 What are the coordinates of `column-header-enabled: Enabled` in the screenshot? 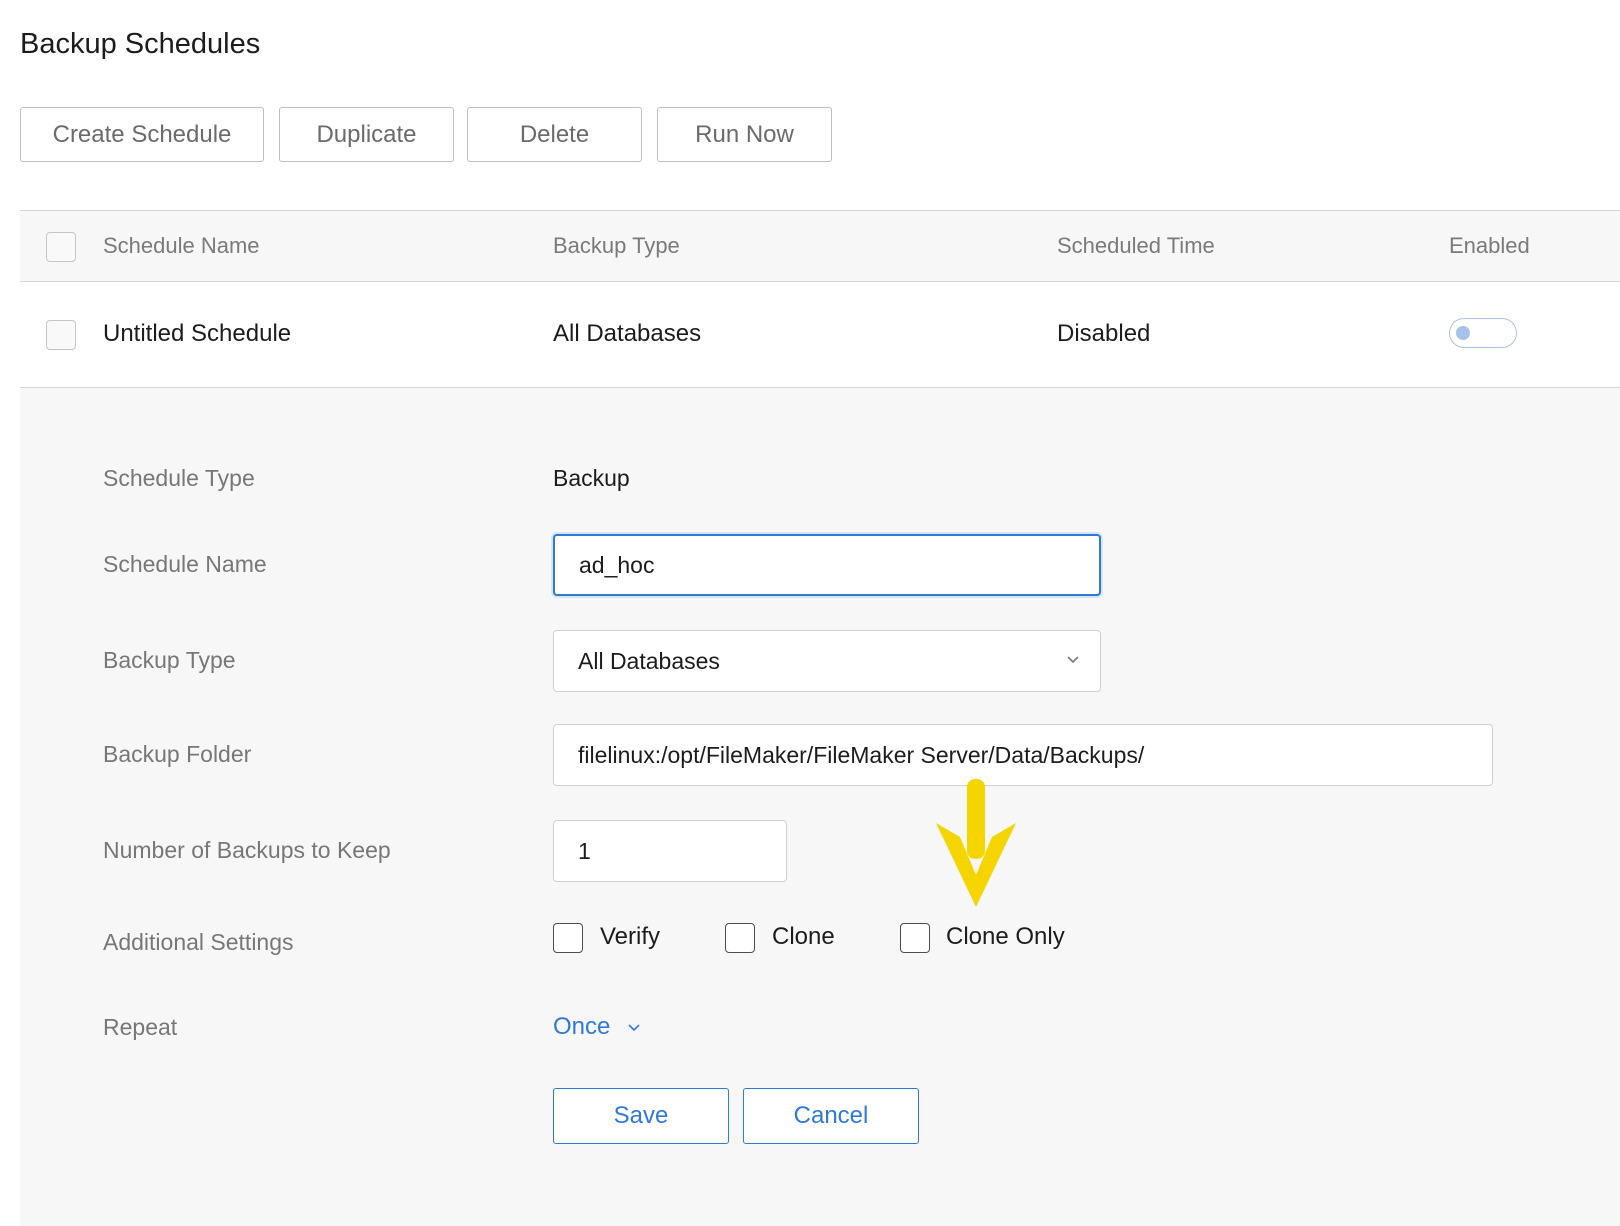 It's located at (1489, 246).